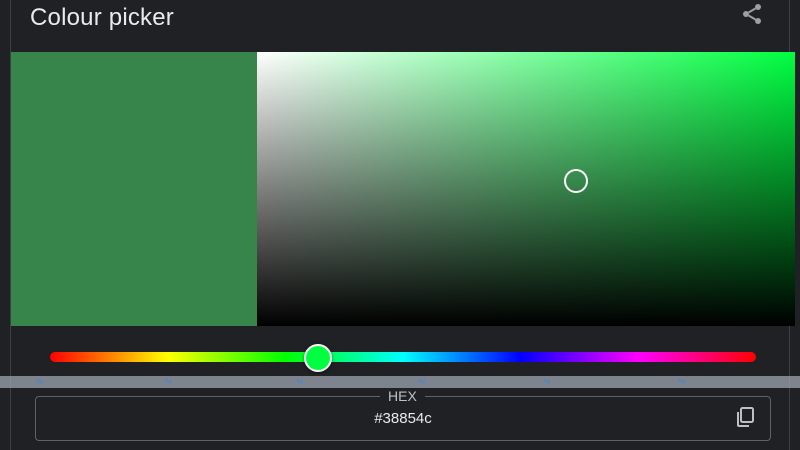  Describe the element at coordinates (102, 17) in the screenshot. I see `page-title: Colour picker` at that location.